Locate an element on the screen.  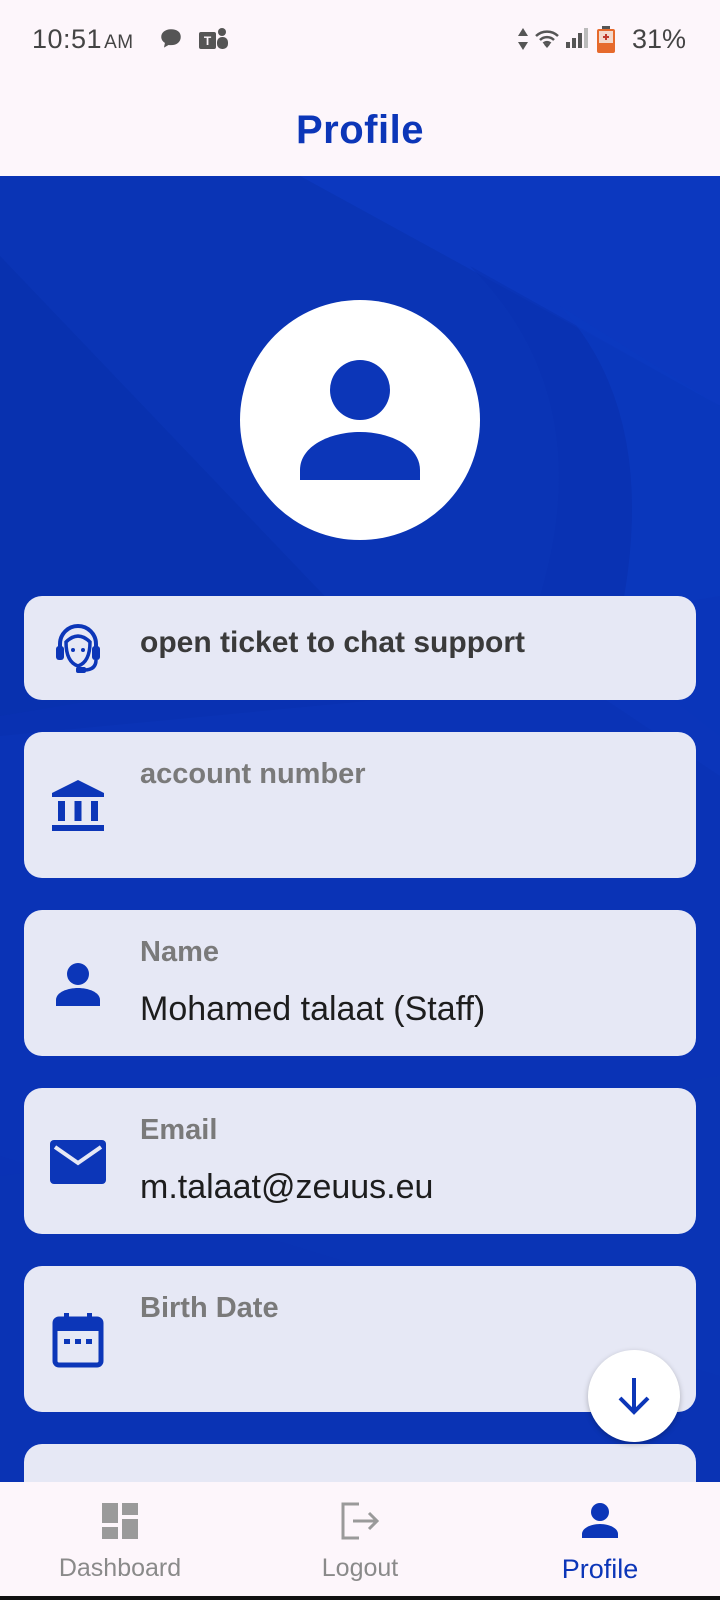
gesture-bar is located at coordinates (360, 1598).